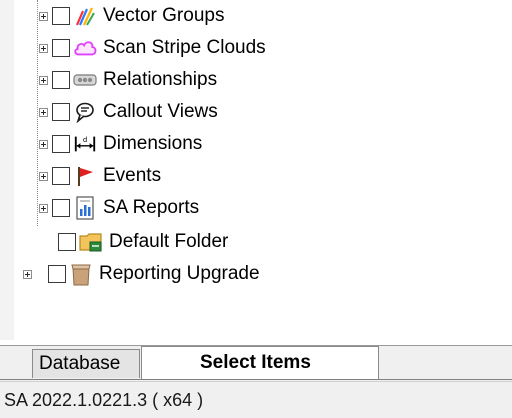 This screenshot has height=418, width=512. What do you see at coordinates (256, 379) in the screenshot?
I see `tab-bar-baseline` at bounding box center [256, 379].